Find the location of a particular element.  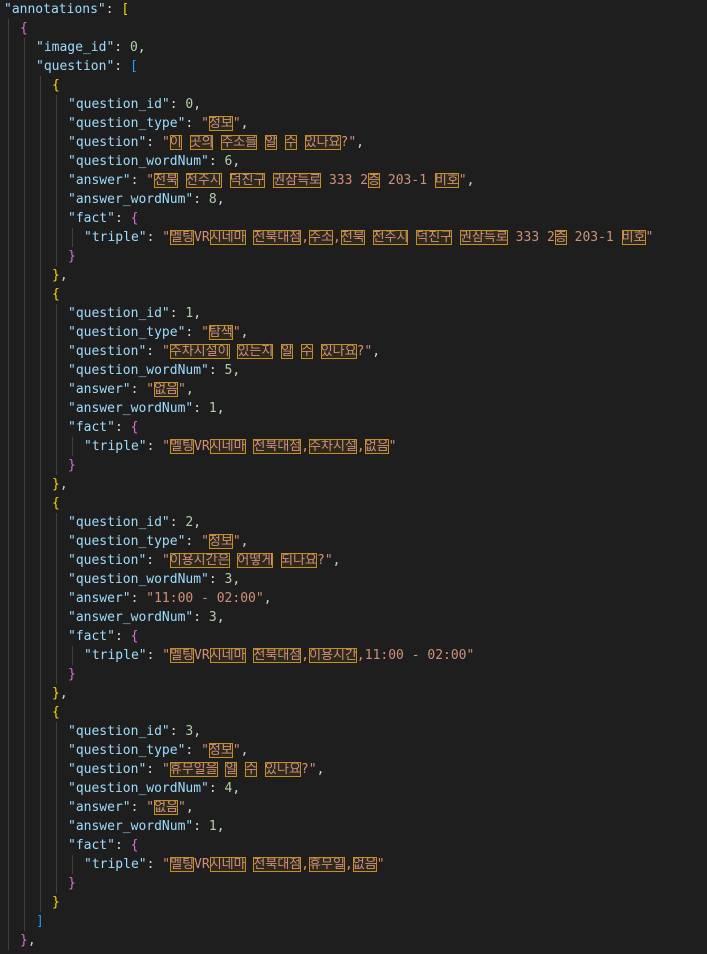

code-token: 203-1 is located at coordinates (407, 180).